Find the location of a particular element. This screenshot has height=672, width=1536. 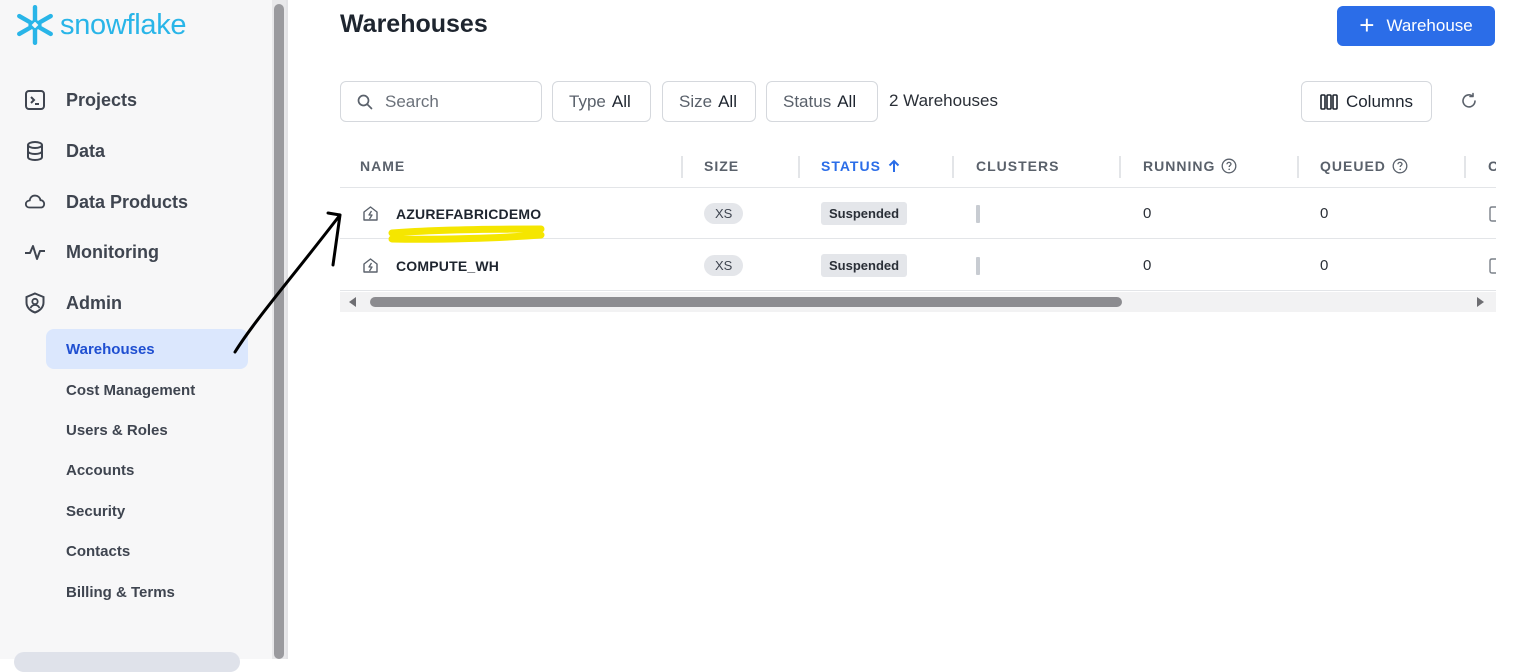

sidebar-account-panel is located at coordinates (127, 662).